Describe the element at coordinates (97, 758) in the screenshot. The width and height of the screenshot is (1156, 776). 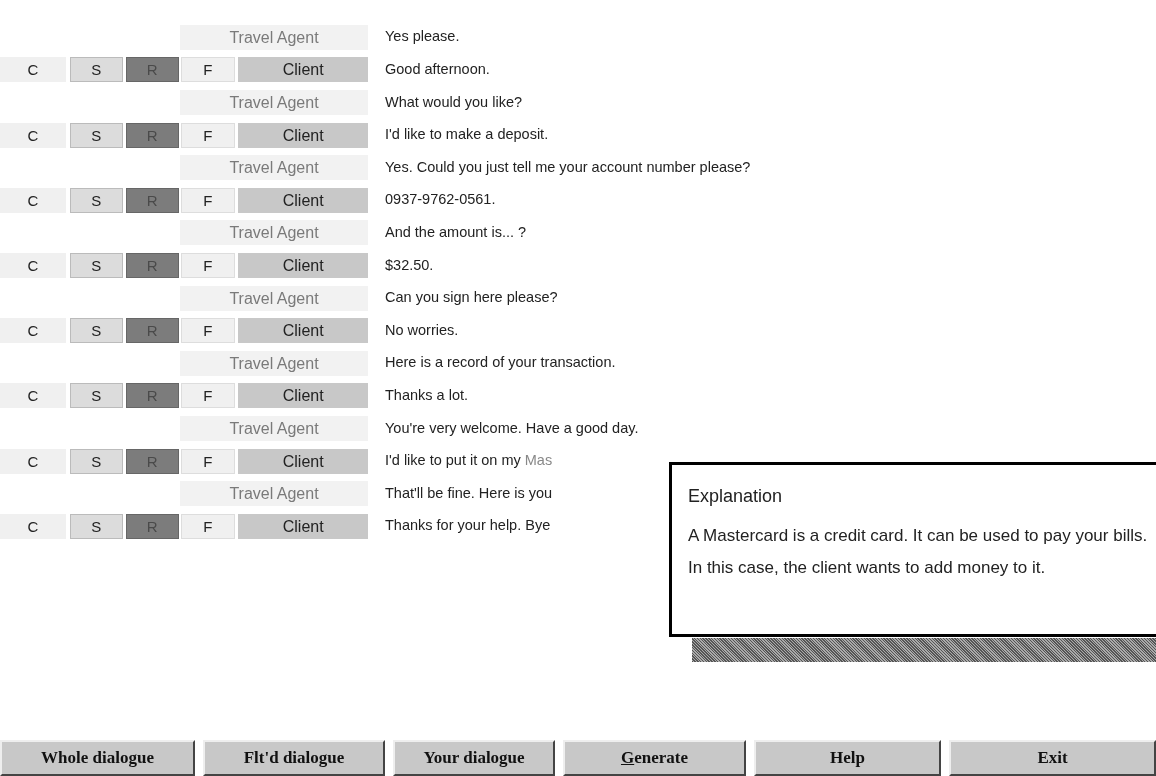
I see `toolbar-button: Whole dialogue` at that location.